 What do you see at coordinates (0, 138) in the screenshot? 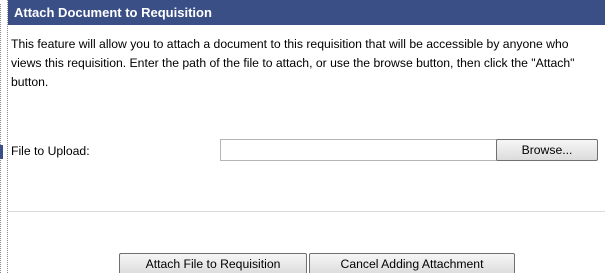
I see `left-dotted-border` at bounding box center [0, 138].